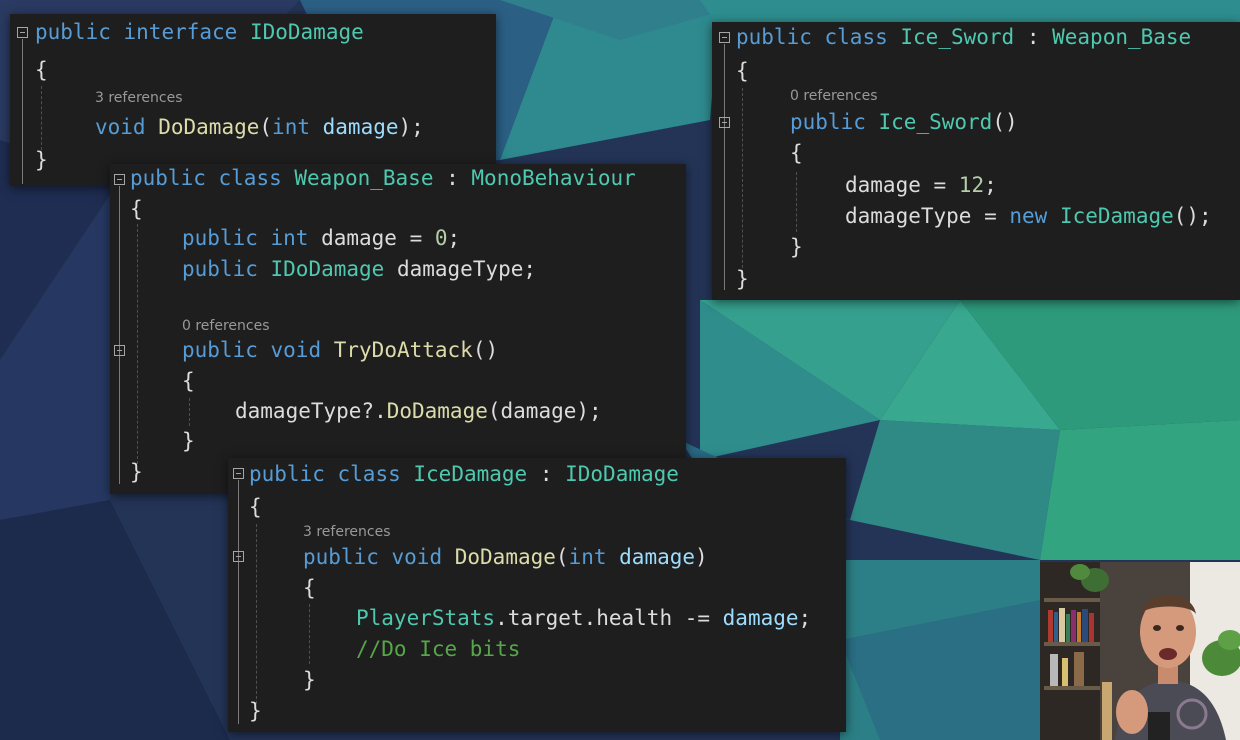 Image resolution: width=1240 pixels, height=740 pixels. Describe the element at coordinates (454, 238) in the screenshot. I see `code-token: ;` at that location.